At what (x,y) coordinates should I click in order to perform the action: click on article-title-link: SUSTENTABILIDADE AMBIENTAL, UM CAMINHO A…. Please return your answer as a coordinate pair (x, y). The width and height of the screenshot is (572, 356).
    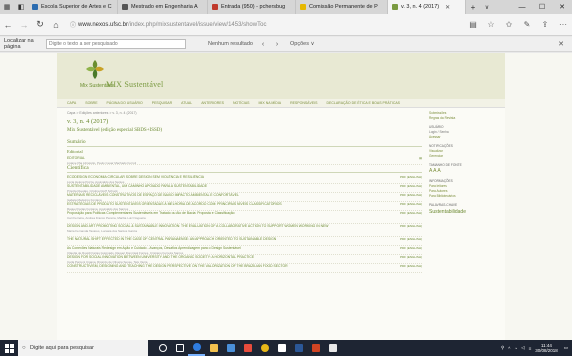
    Looking at the image, I should click on (227, 186).